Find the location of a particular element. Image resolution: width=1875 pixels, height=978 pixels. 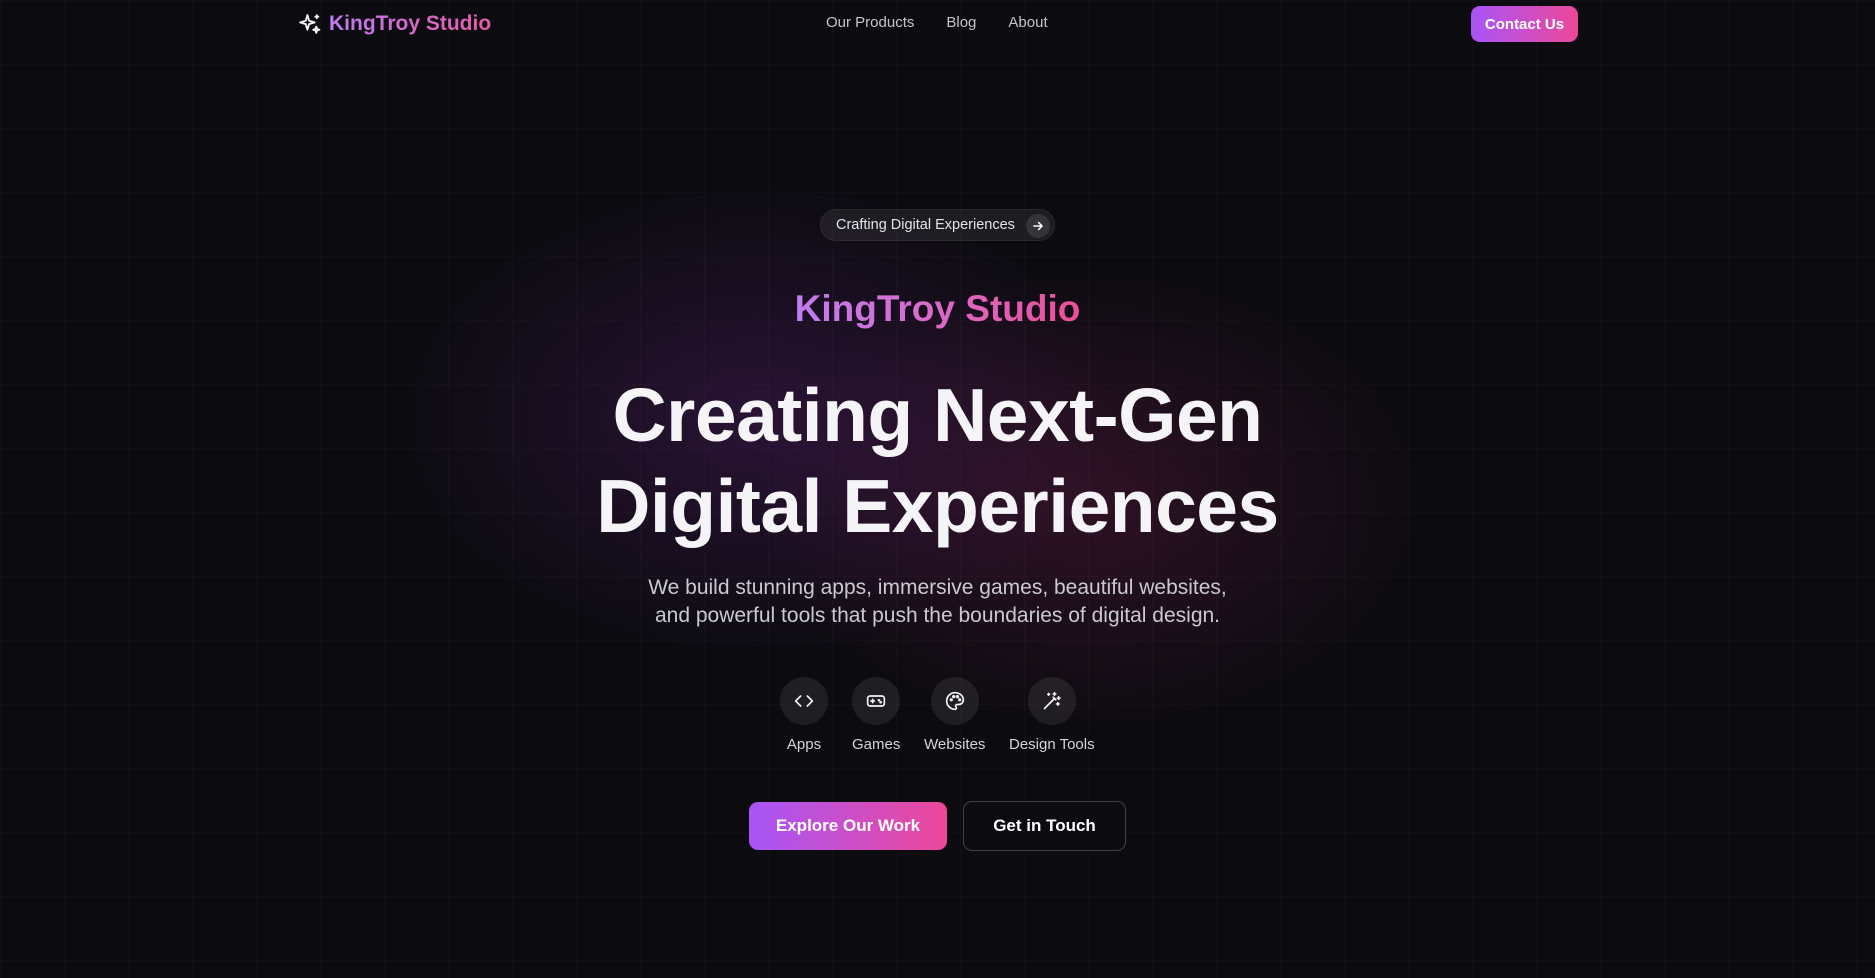

magic-wand-icon is located at coordinates (1051, 701).